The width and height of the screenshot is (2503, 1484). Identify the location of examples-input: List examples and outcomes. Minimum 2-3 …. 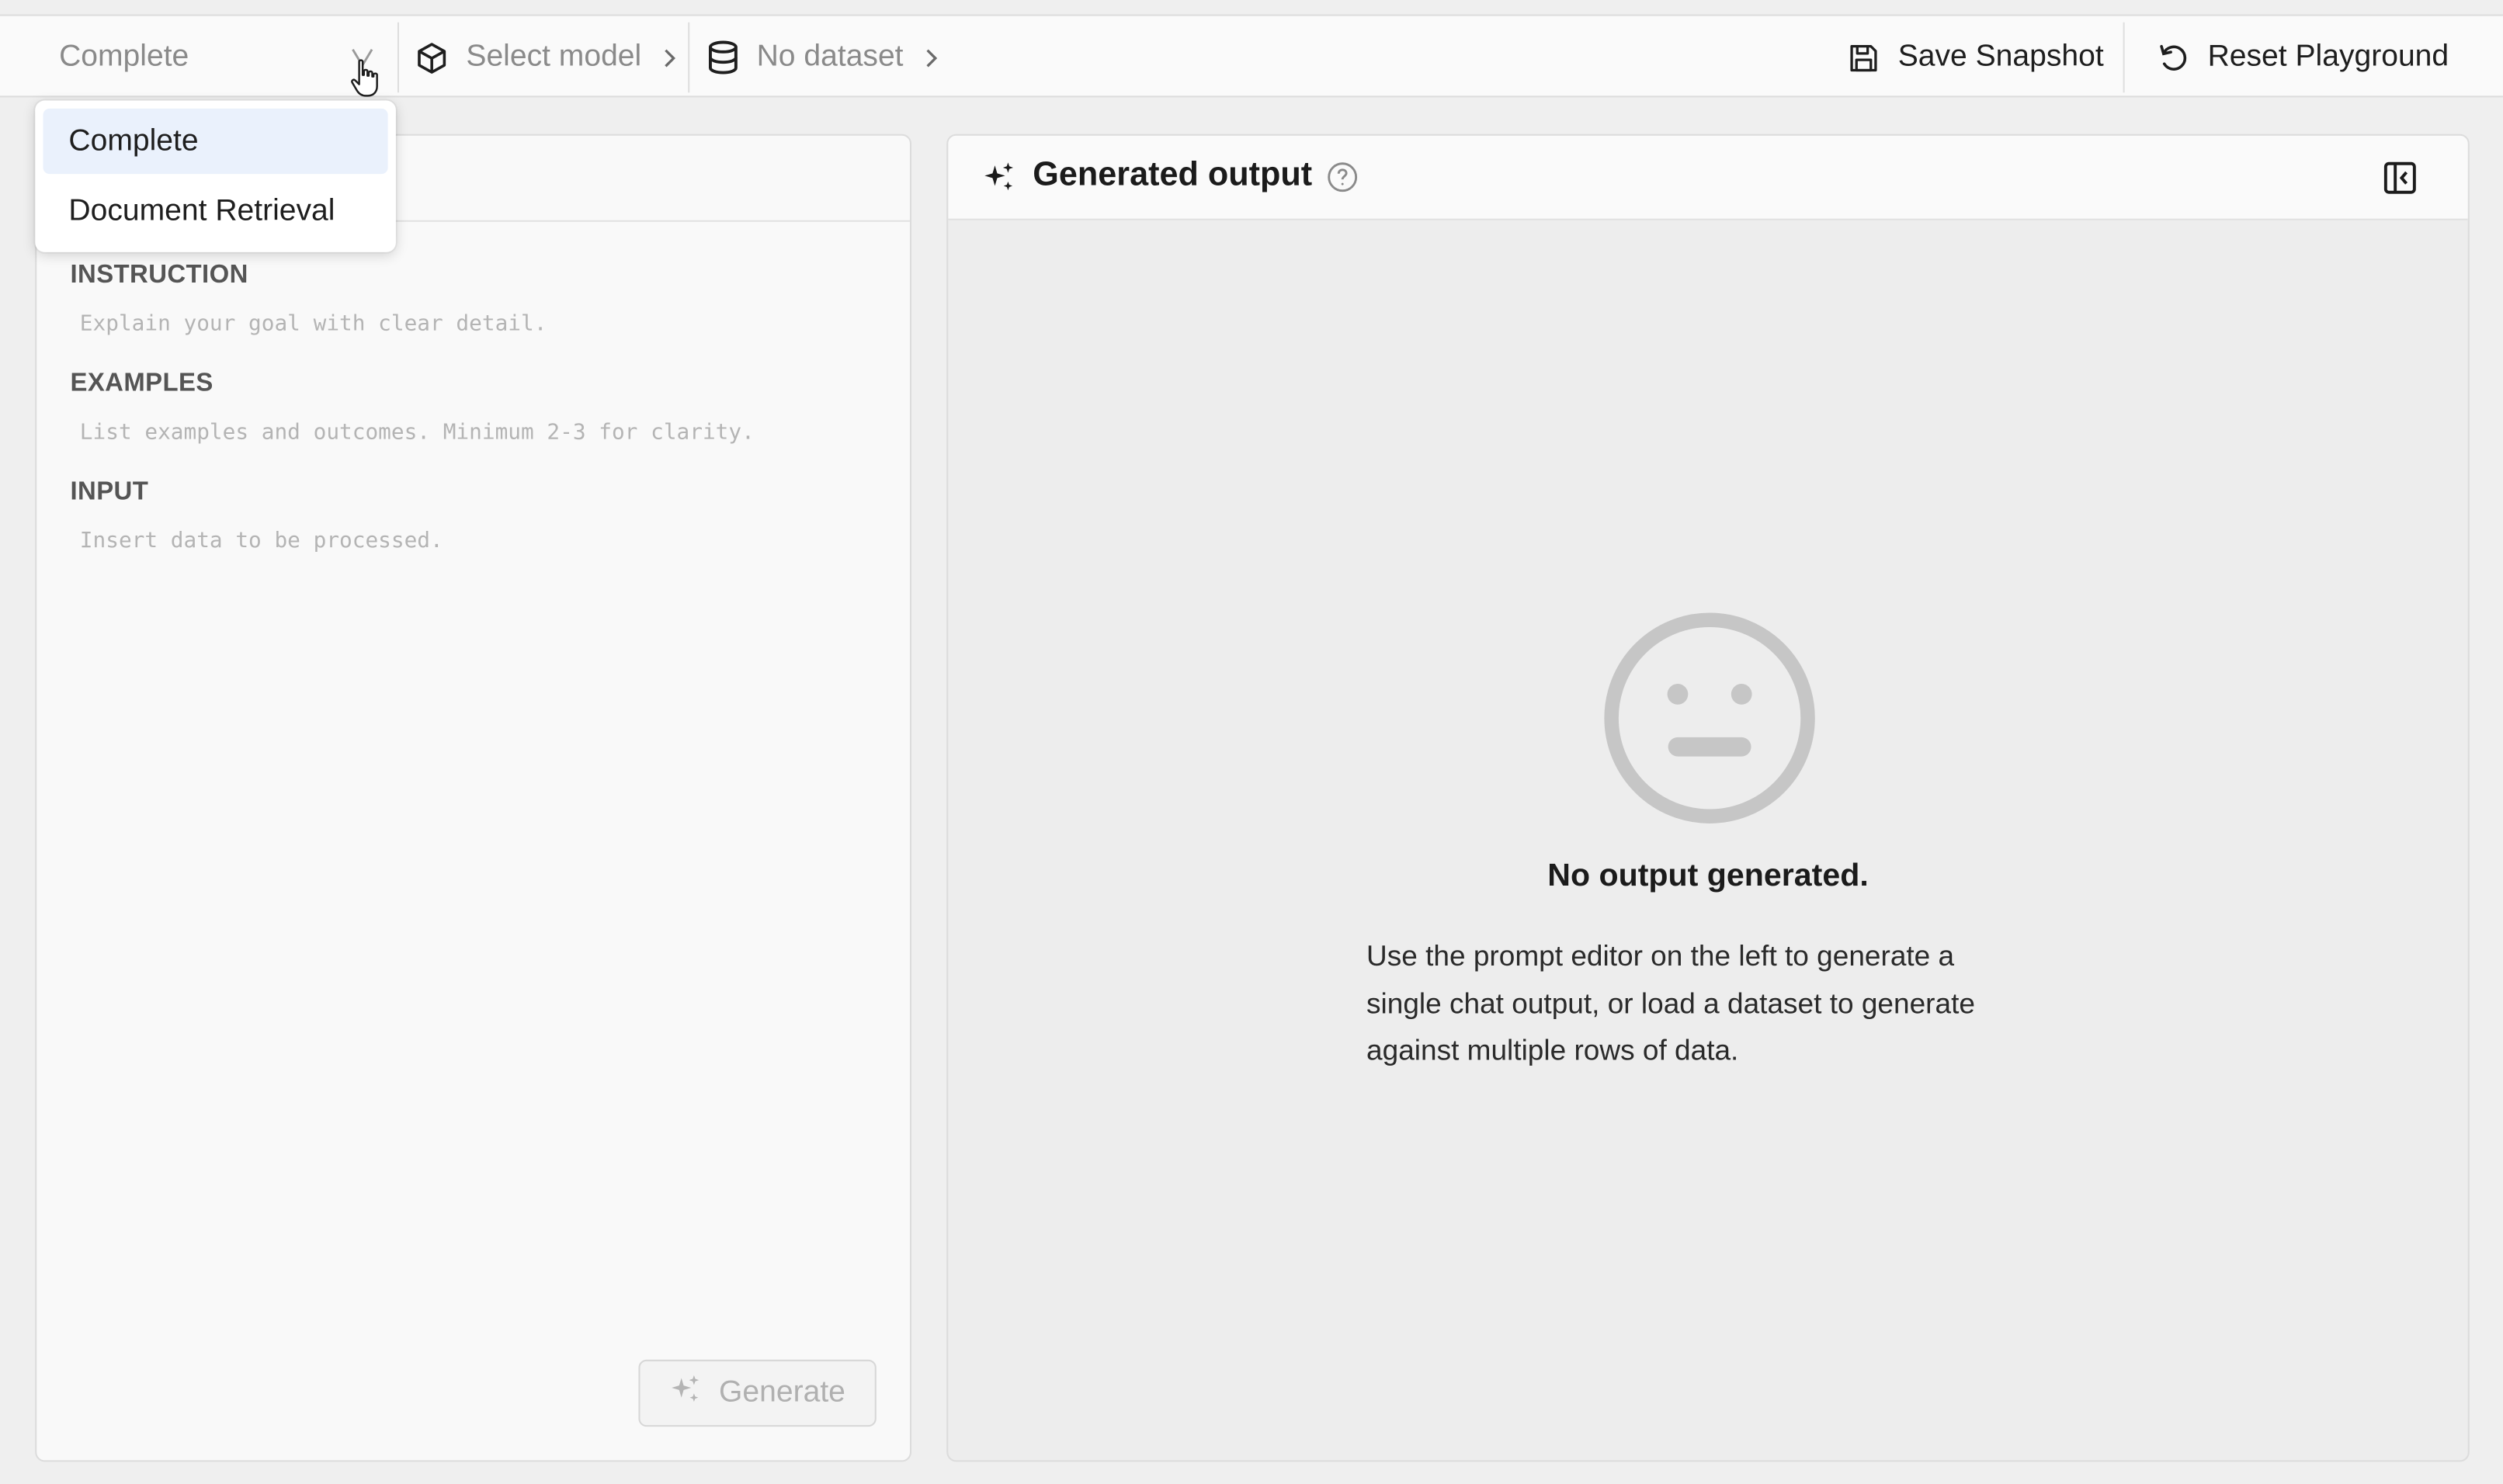
(417, 433).